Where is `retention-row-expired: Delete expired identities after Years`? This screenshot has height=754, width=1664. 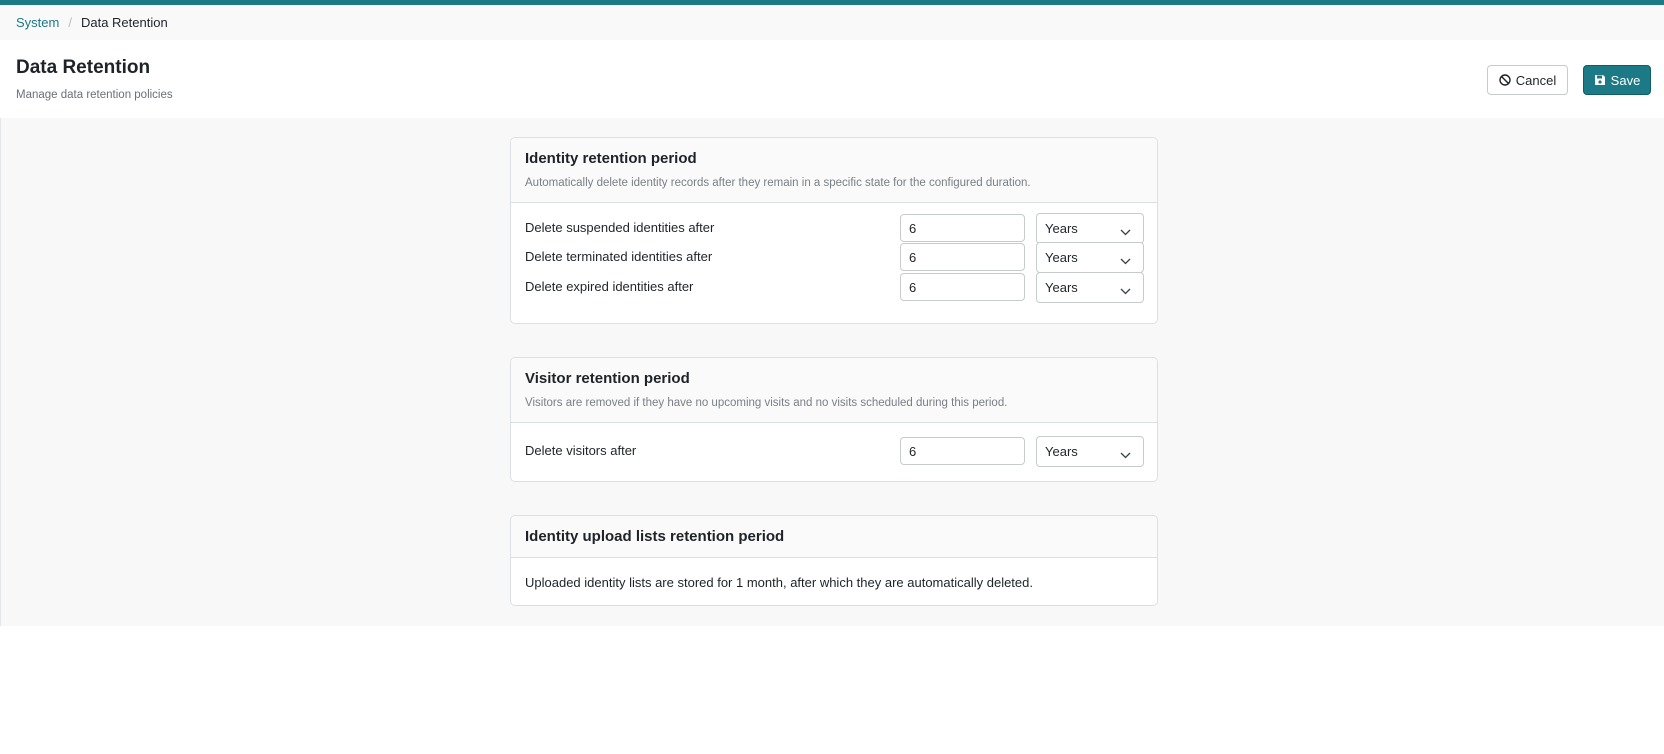
retention-row-expired: Delete expired identities after Years is located at coordinates (834, 287).